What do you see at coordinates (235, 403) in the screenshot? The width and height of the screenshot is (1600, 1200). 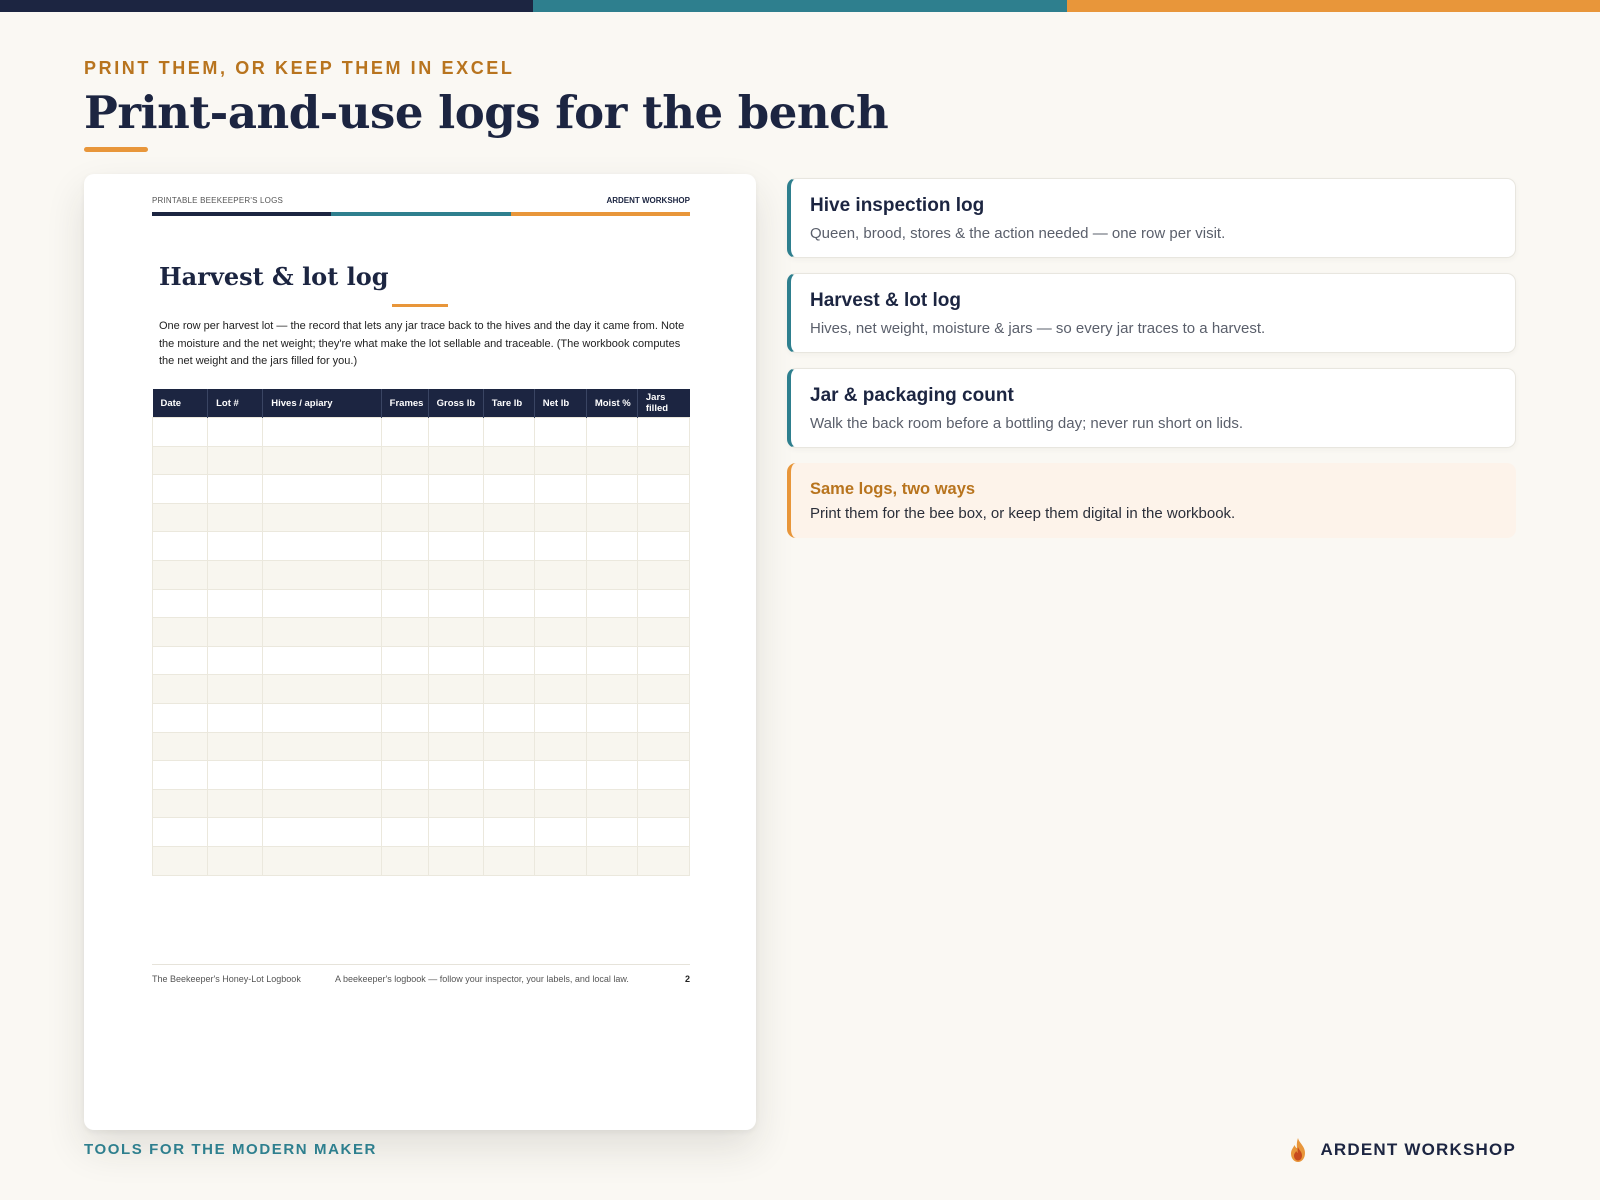 I see `column-header: Lot #` at bounding box center [235, 403].